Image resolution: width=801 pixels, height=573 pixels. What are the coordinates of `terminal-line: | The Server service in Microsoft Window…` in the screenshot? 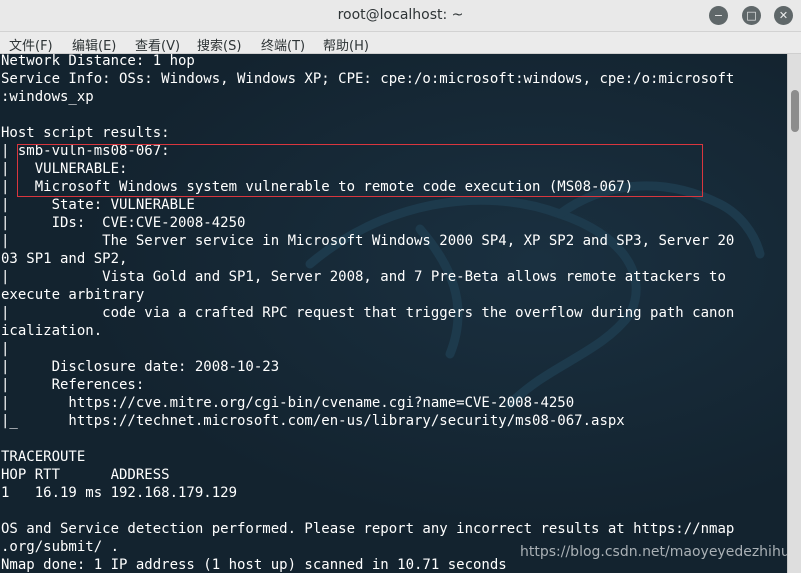 It's located at (368, 241).